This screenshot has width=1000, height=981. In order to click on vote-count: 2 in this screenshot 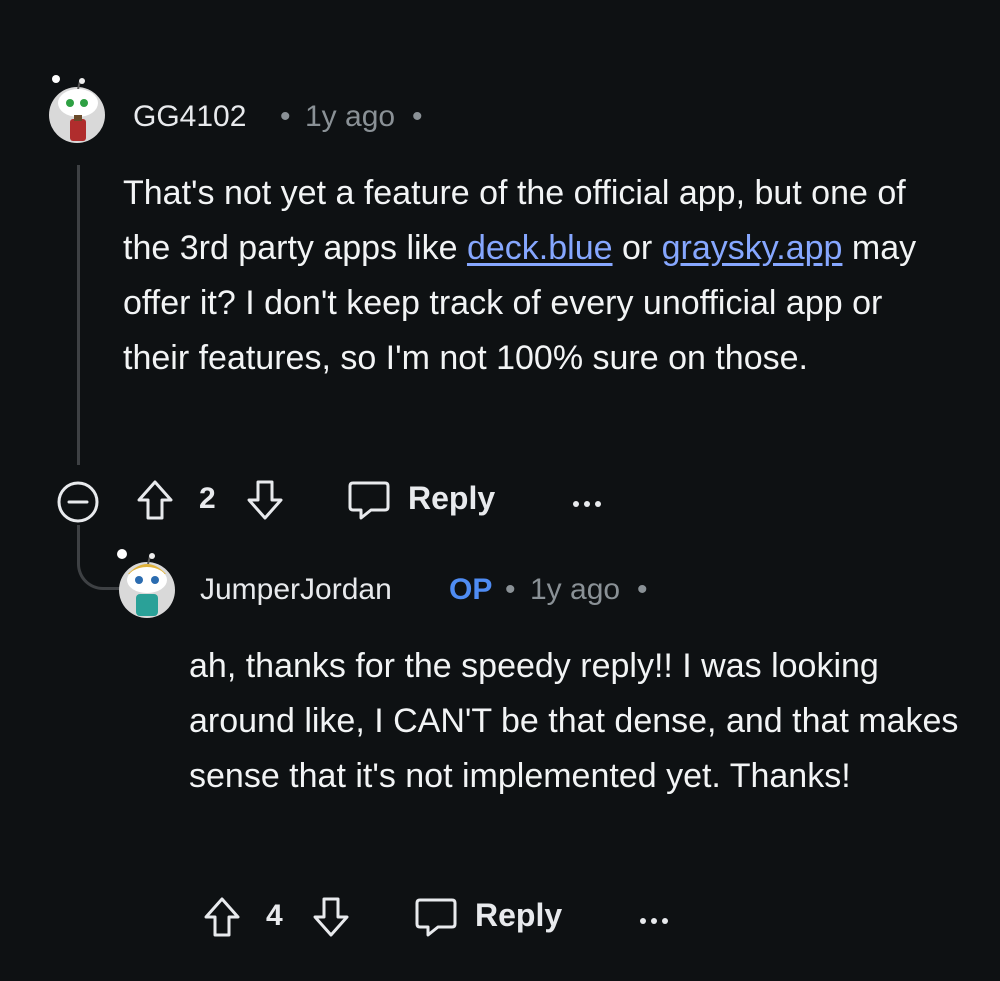, I will do `click(207, 498)`.